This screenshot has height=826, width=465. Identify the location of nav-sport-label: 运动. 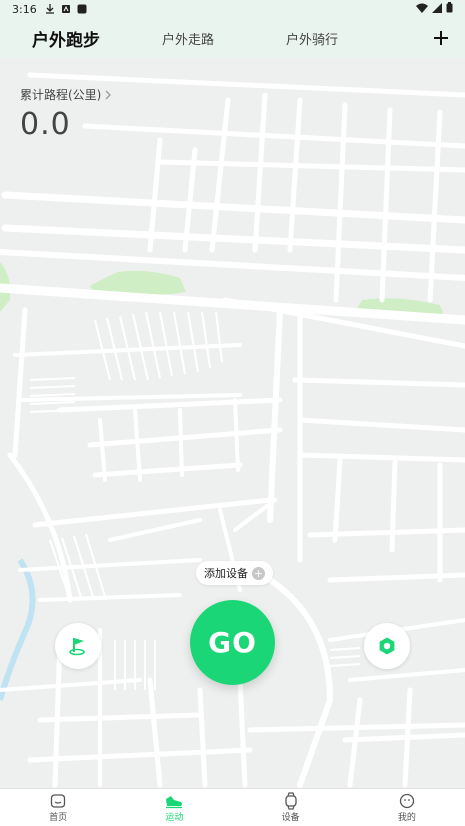
(174, 818).